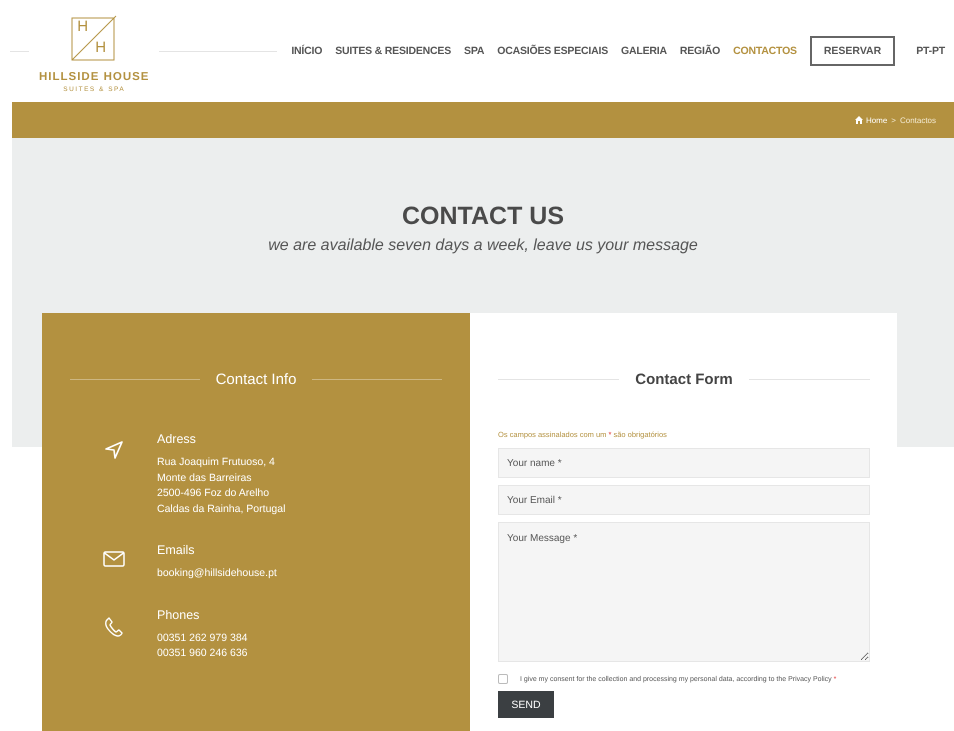 This screenshot has width=954, height=731. Describe the element at coordinates (113, 627) in the screenshot. I see `phone-icon` at that location.